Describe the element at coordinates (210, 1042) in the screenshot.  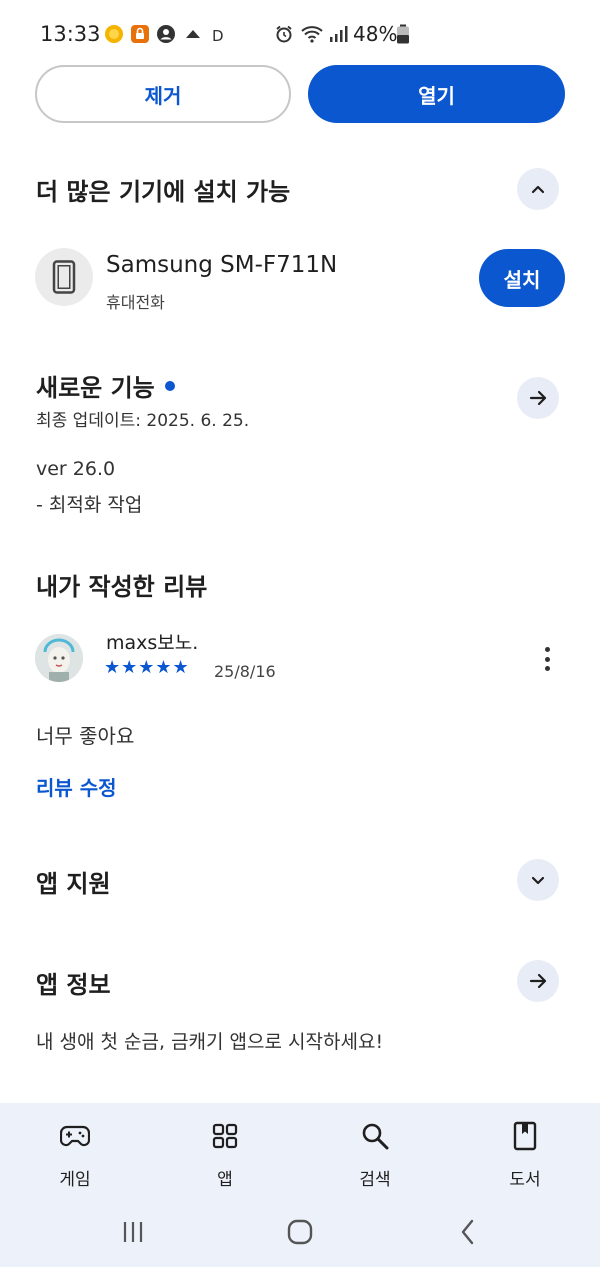
I see `app-description: 내 생애 첫 순금, 금캐기 앱으로 시작하세요!` at that location.